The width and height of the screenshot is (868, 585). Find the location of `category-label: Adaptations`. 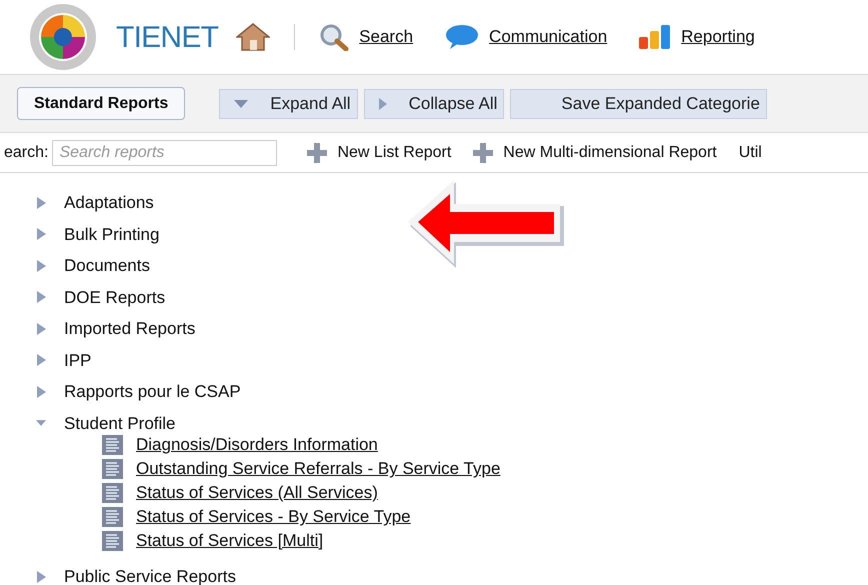

category-label: Adaptations is located at coordinates (109, 203).